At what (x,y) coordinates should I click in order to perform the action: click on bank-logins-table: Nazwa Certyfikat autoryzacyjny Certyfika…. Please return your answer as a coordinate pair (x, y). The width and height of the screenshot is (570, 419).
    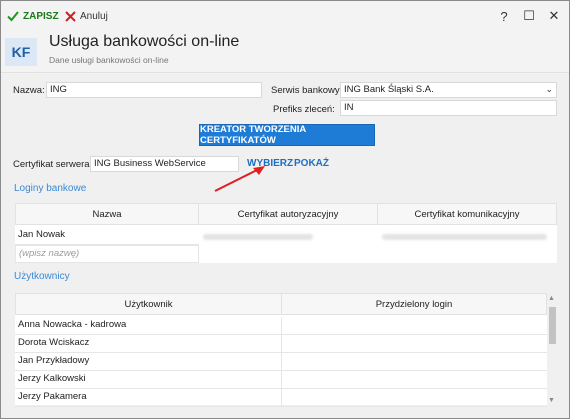
    Looking at the image, I should click on (286, 233).